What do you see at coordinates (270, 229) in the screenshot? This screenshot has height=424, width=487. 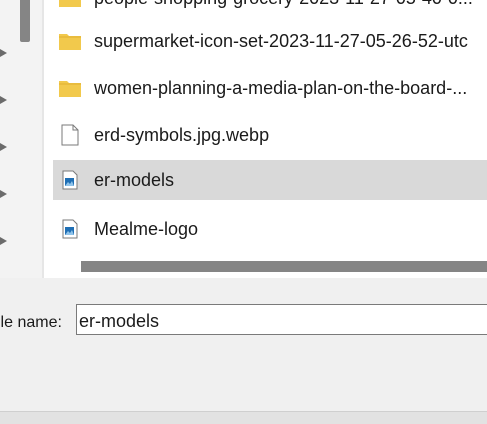 I see `list-item-file: Mealme-logo` at bounding box center [270, 229].